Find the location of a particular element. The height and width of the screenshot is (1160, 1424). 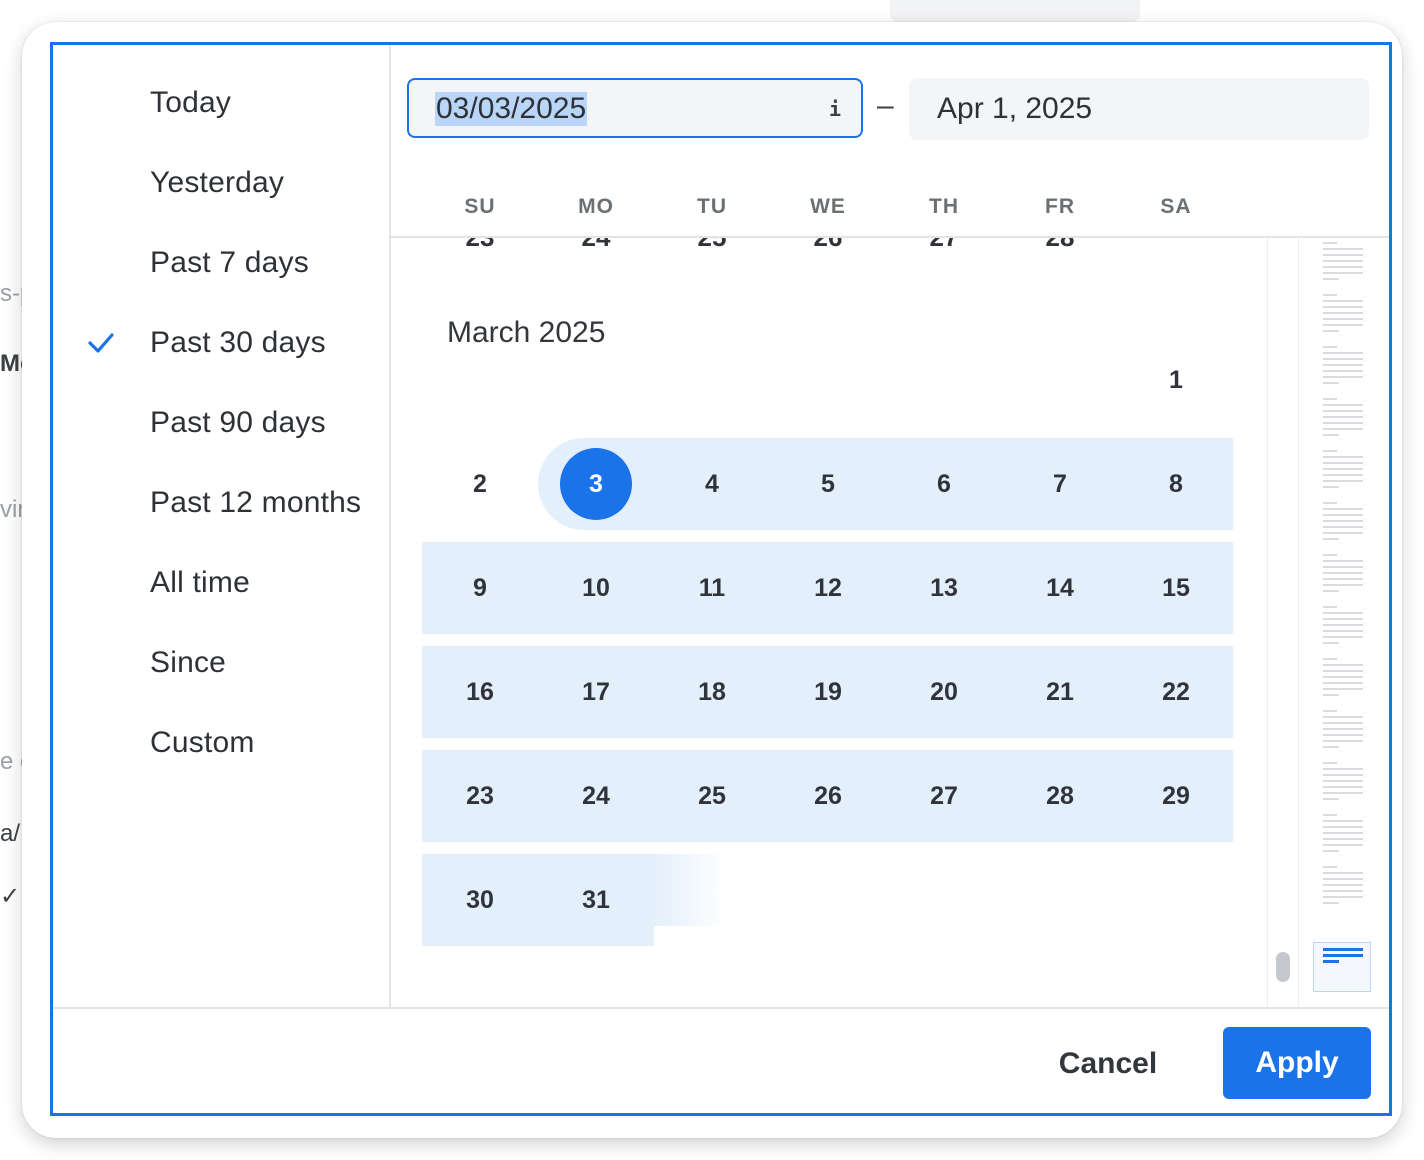

previous-month-day: 24 is located at coordinates (596, 245).